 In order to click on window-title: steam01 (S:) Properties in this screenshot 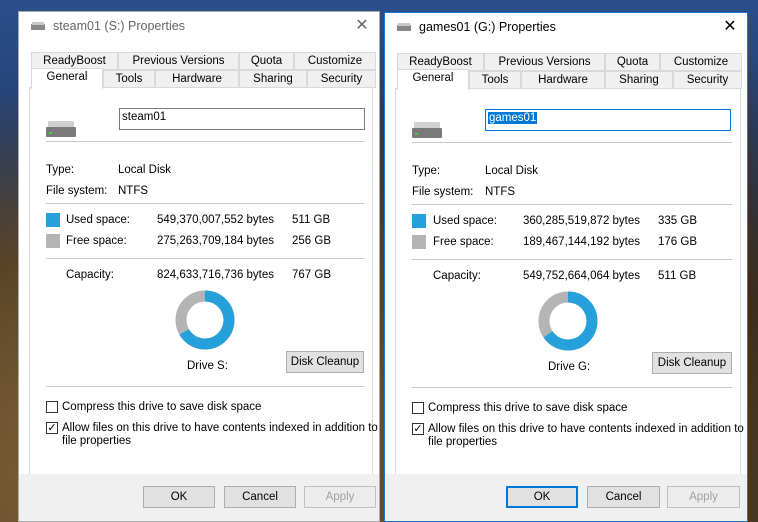, I will do `click(119, 26)`.